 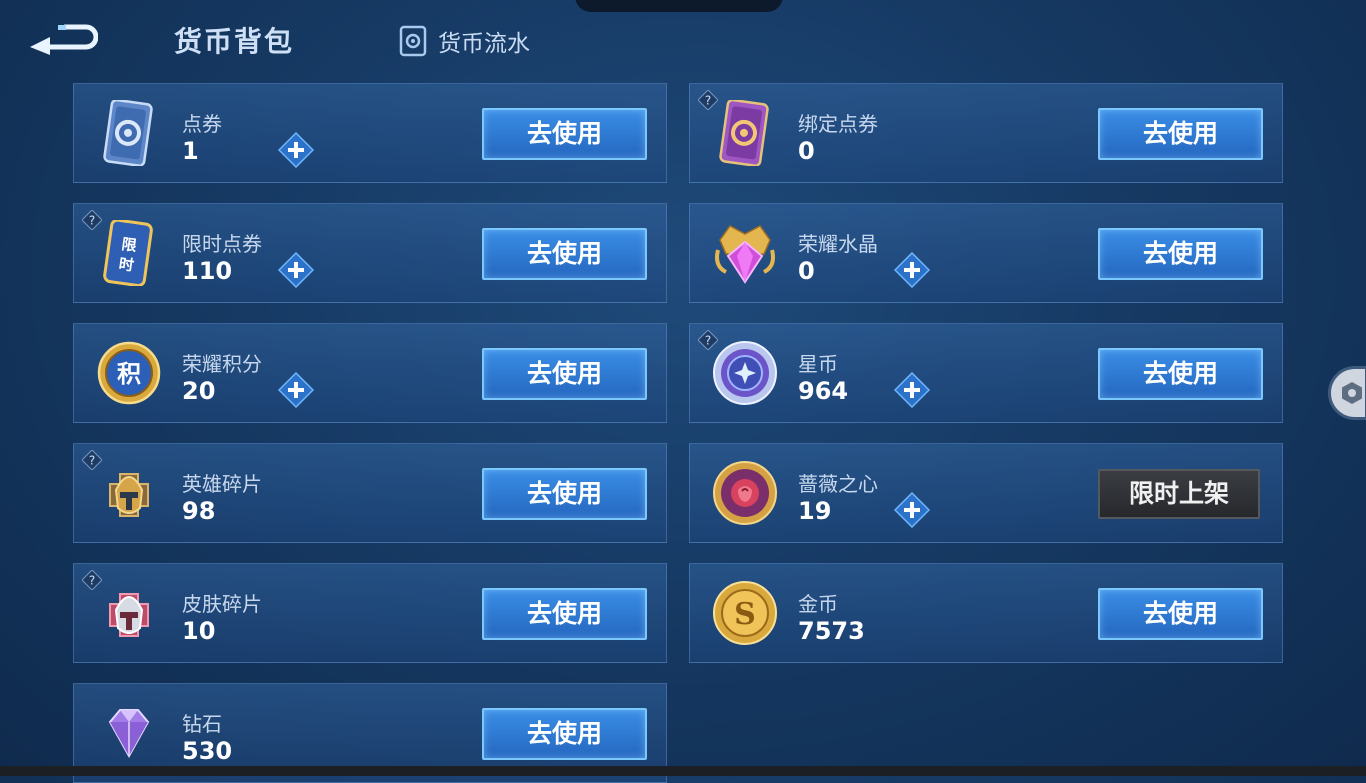 I want to click on currency-amount: 19, so click(x=815, y=511).